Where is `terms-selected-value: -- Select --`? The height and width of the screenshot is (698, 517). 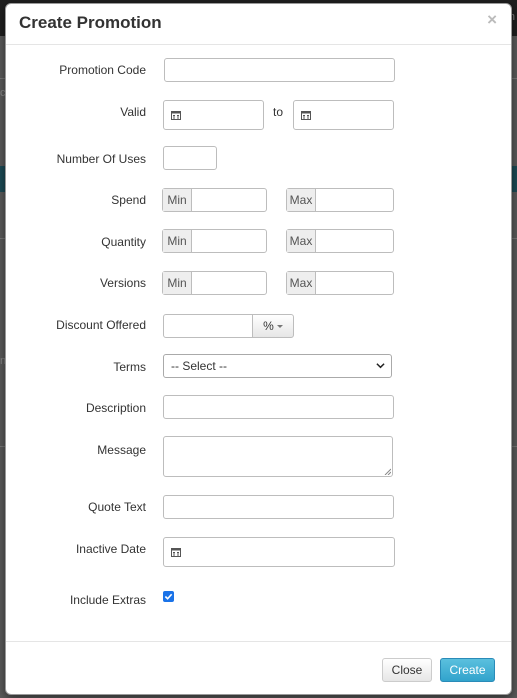 terms-selected-value: -- Select -- is located at coordinates (199, 366).